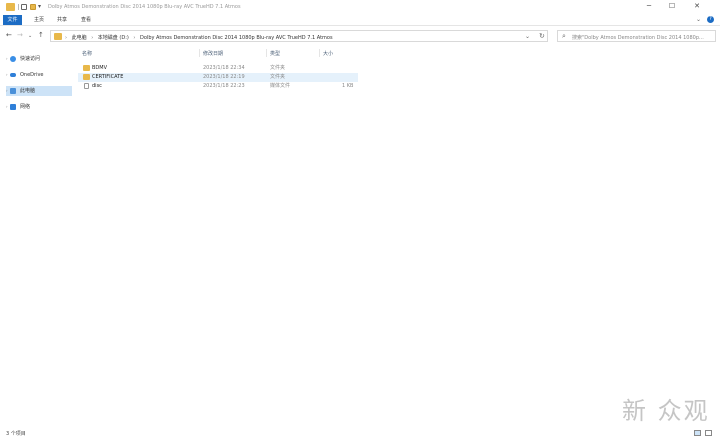 This screenshot has height=441, width=720. Describe the element at coordinates (97, 86) in the screenshot. I see `file-name: disc` at that location.